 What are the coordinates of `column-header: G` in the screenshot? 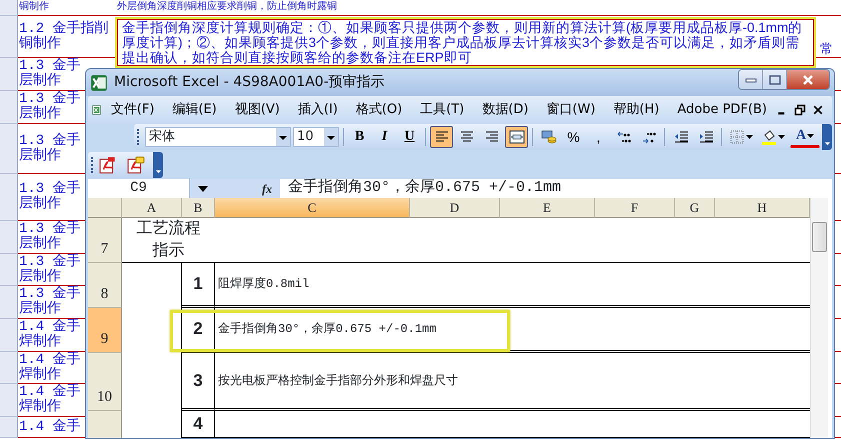 It's located at (695, 208).